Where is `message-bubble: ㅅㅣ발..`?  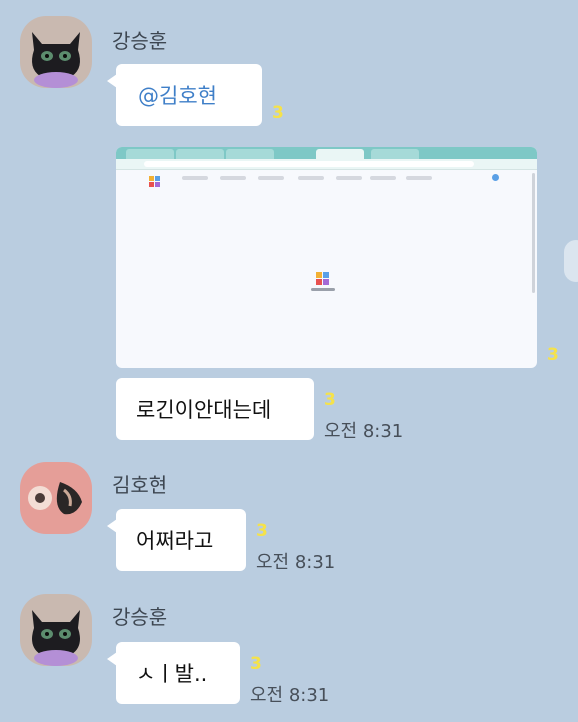 message-bubble: ㅅㅣ발.. is located at coordinates (173, 673).